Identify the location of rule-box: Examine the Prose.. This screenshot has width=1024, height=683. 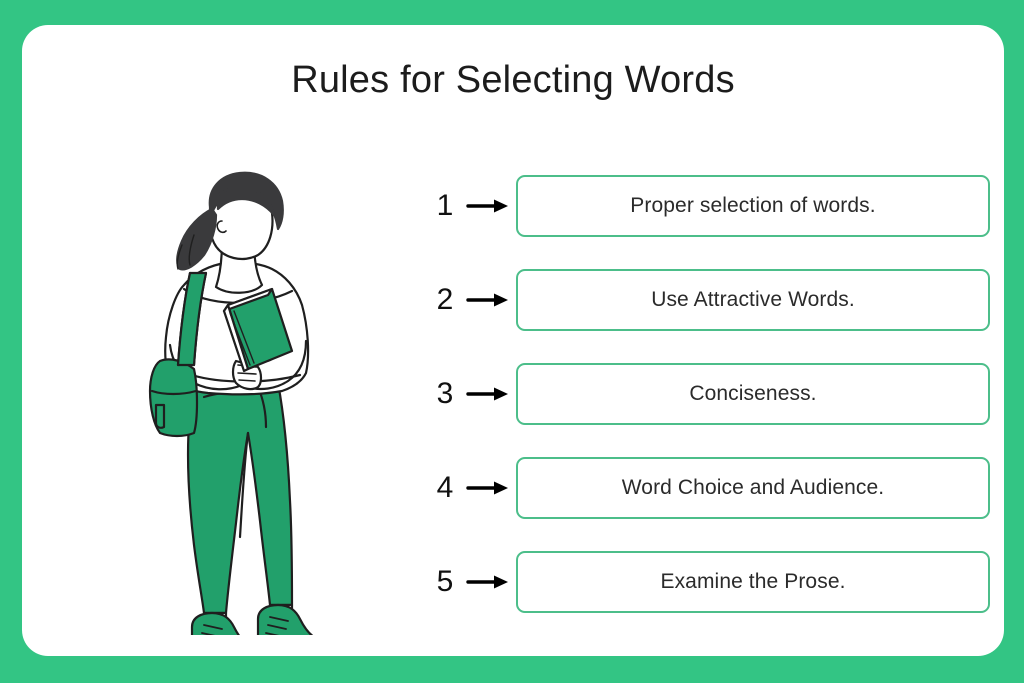
(753, 582).